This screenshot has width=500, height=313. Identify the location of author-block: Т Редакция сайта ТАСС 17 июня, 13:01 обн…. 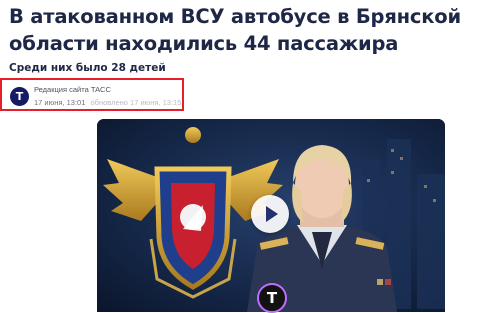
(92, 94).